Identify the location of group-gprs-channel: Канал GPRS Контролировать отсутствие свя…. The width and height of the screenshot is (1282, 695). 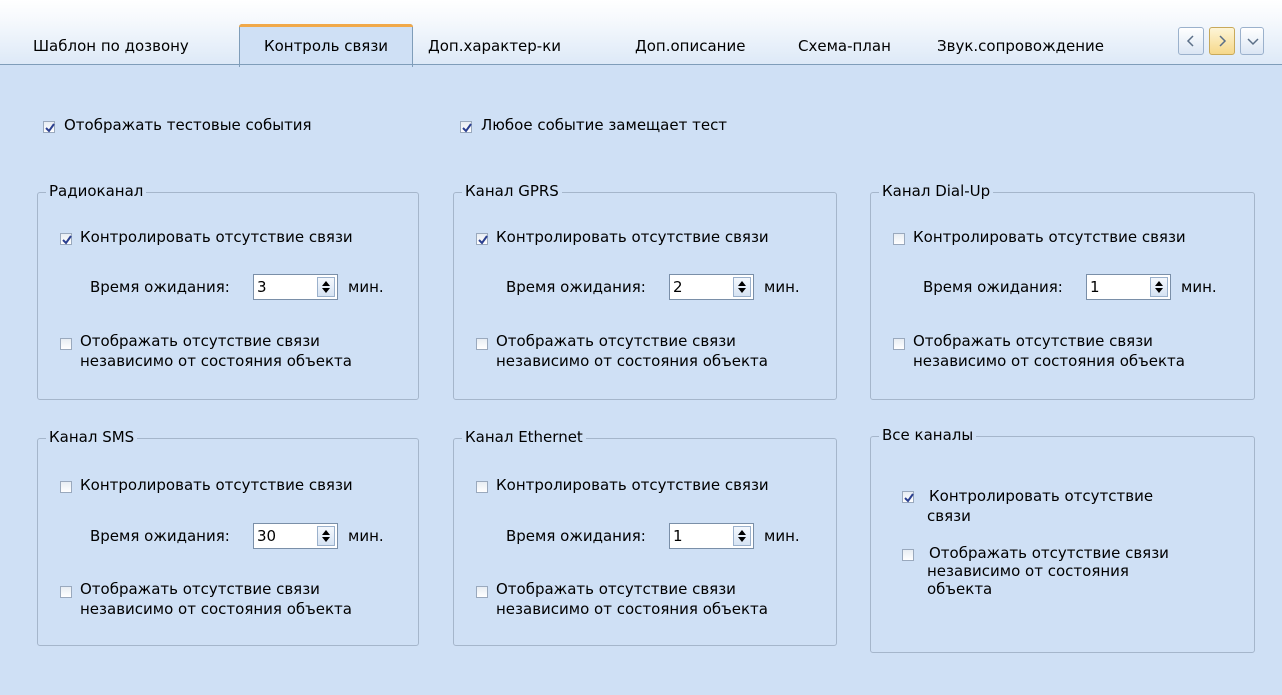
(645, 291).